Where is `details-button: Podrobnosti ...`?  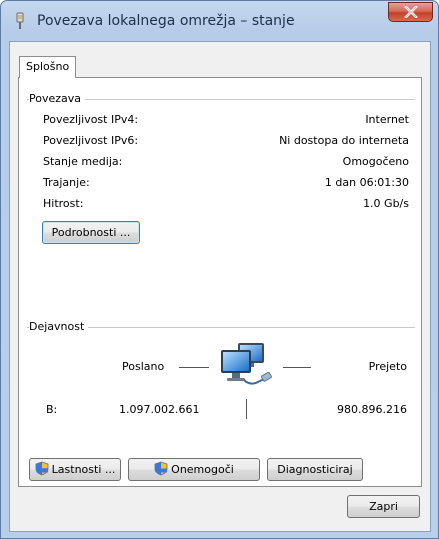
details-button: Podrobnosti ... is located at coordinates (91, 232).